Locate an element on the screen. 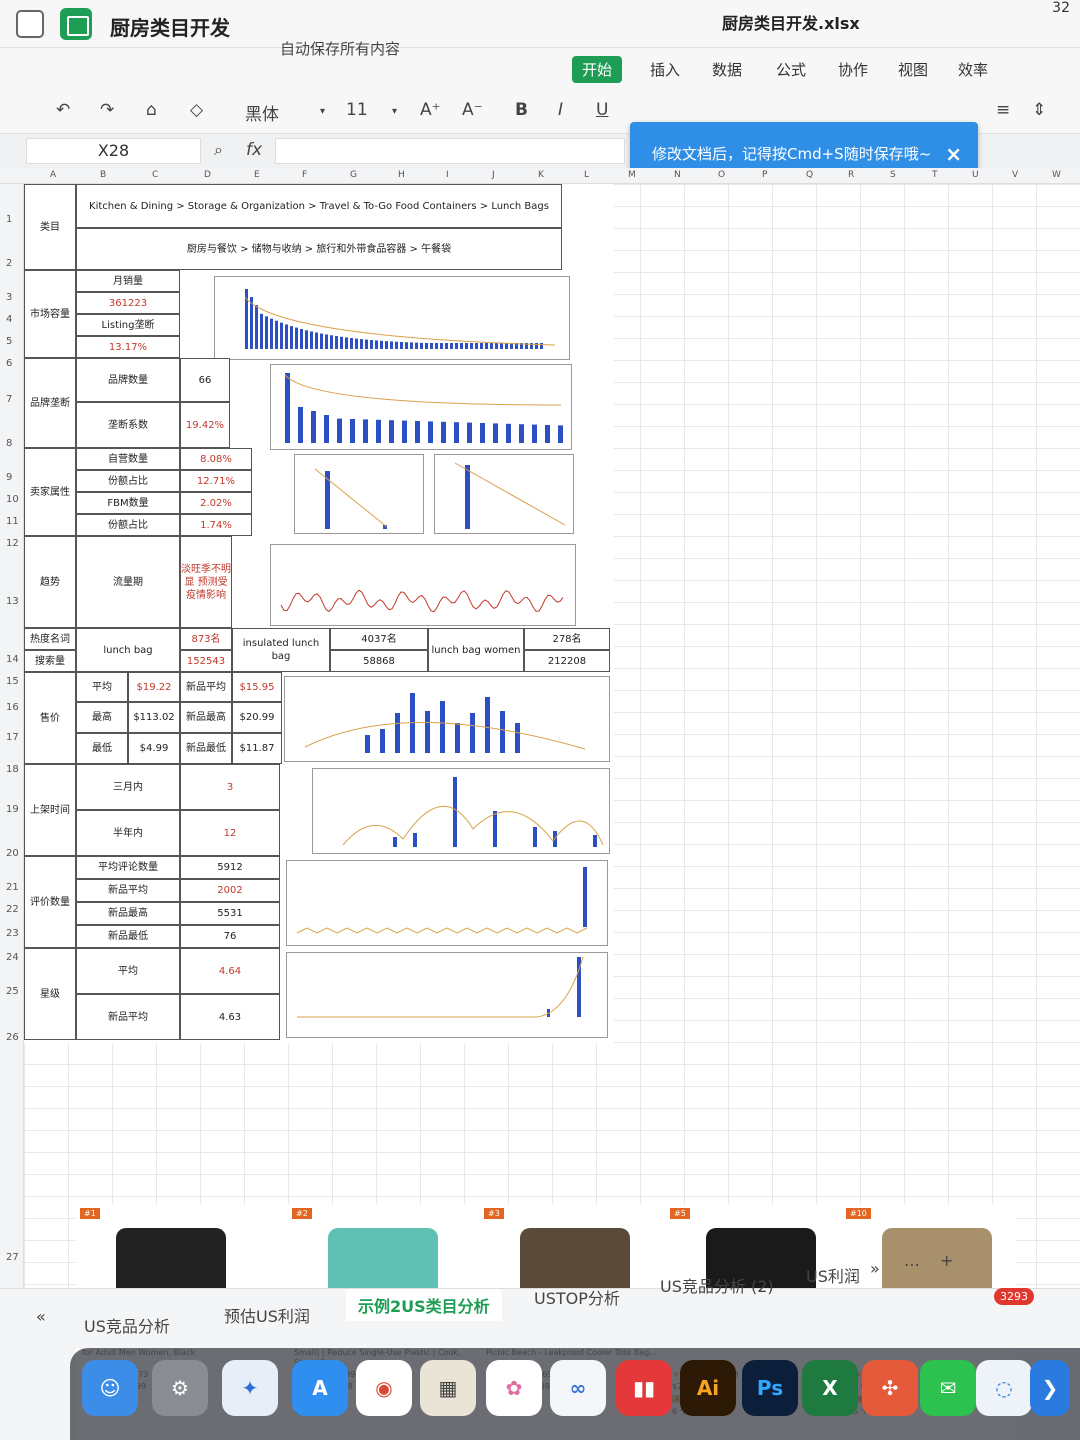  min-price-label: 最低 is located at coordinates (102, 748).